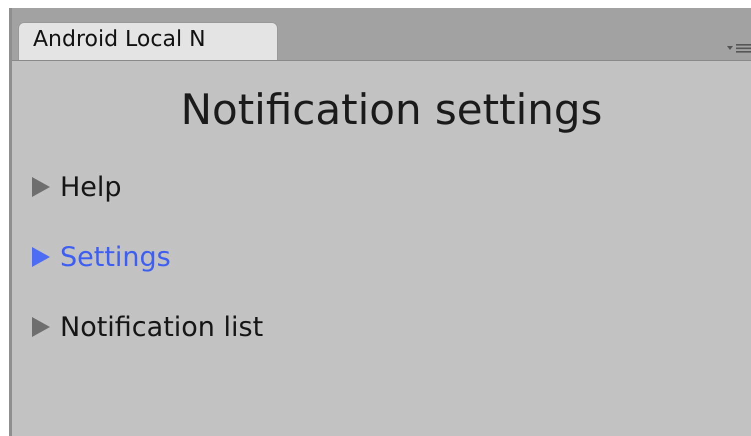  What do you see at coordinates (148, 41) in the screenshot?
I see `window-tab: Android Local N` at bounding box center [148, 41].